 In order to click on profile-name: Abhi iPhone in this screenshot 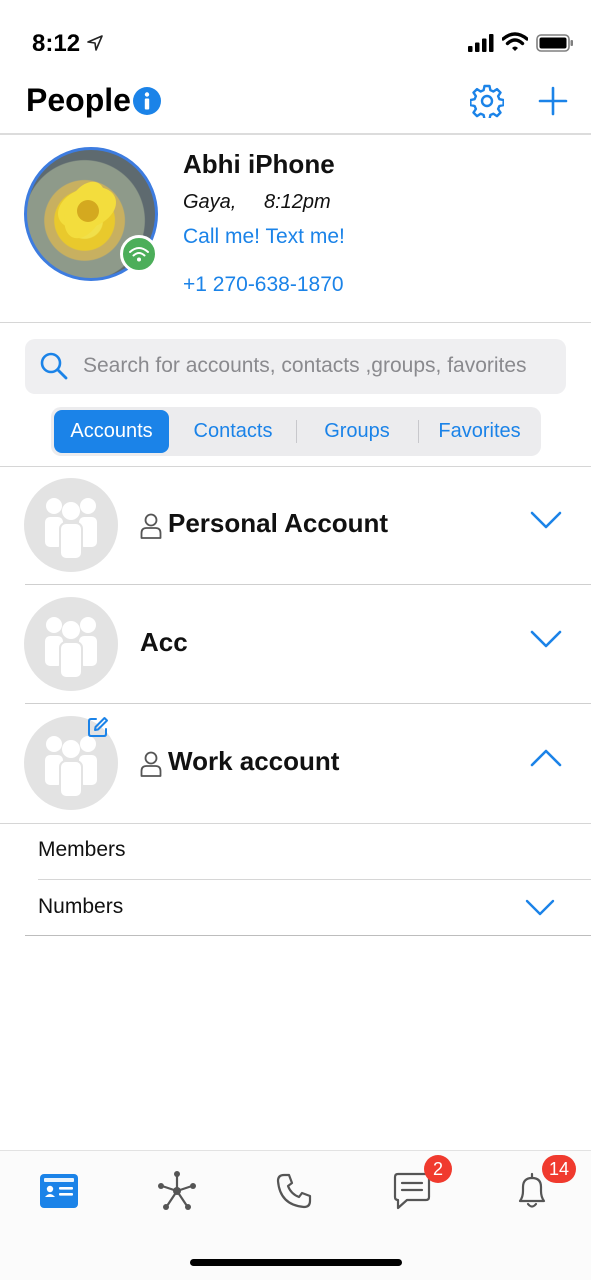, I will do `click(259, 164)`.